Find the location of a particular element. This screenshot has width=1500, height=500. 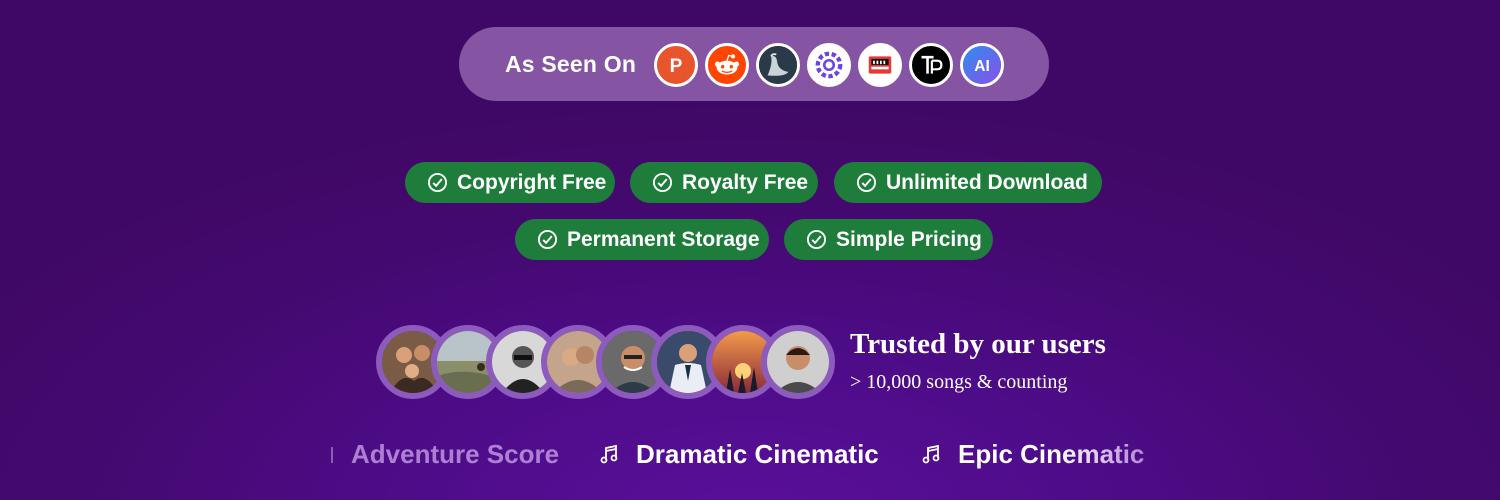

reddit-icon is located at coordinates (727, 65).